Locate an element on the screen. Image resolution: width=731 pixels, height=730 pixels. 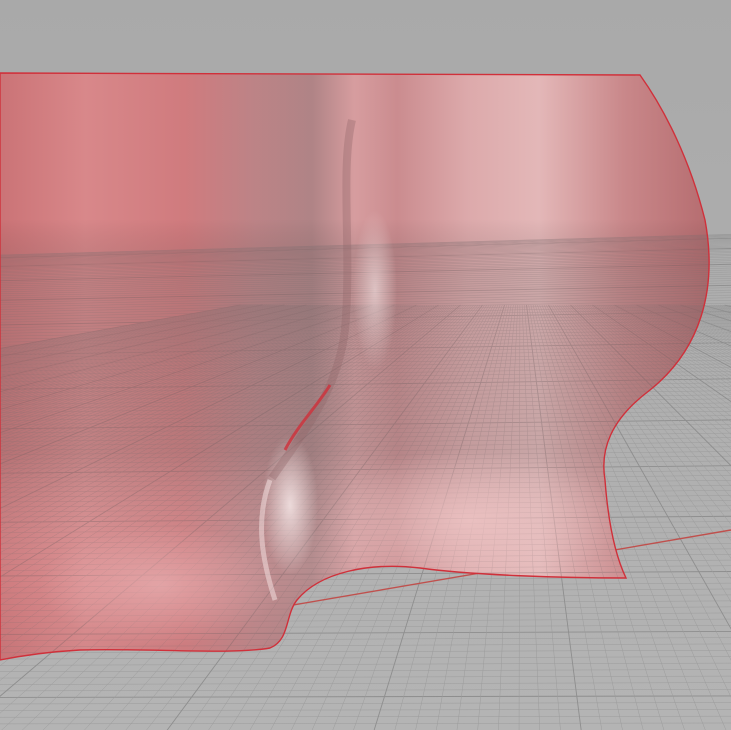
fold-highlight is located at coordinates (375, 290).